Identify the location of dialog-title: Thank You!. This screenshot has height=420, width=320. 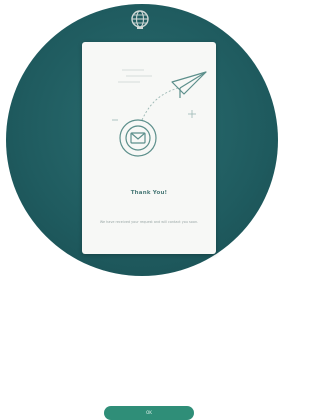
(149, 193).